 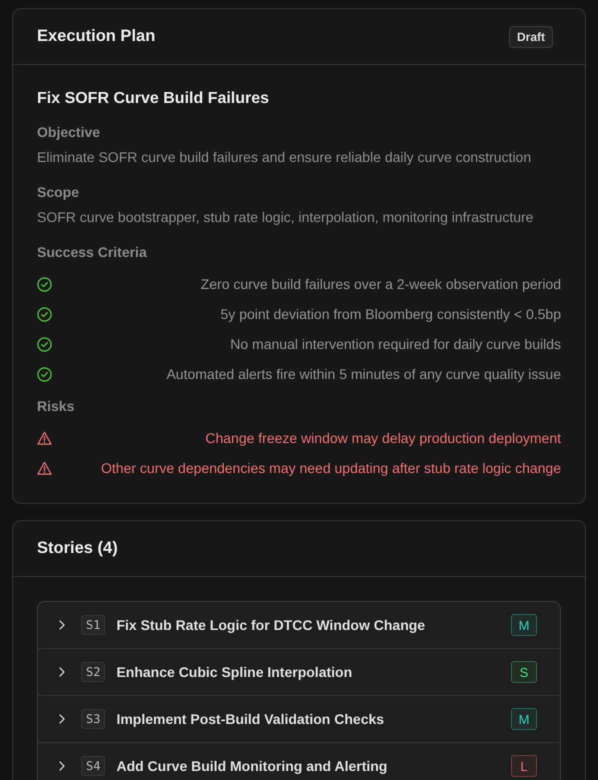 What do you see at coordinates (331, 468) in the screenshot?
I see `risk-text: Other curve dependencies may need updating after stub rate logic change` at bounding box center [331, 468].